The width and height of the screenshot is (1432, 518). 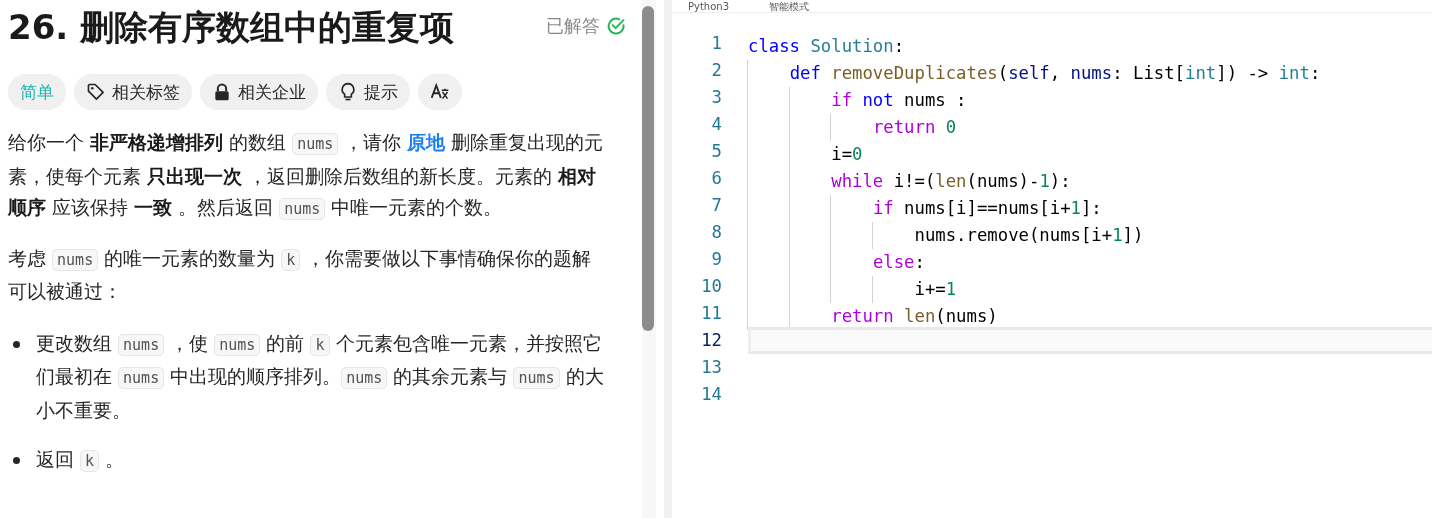 What do you see at coordinates (827, 46) in the screenshot?
I see `code-line: class Solution:` at bounding box center [827, 46].